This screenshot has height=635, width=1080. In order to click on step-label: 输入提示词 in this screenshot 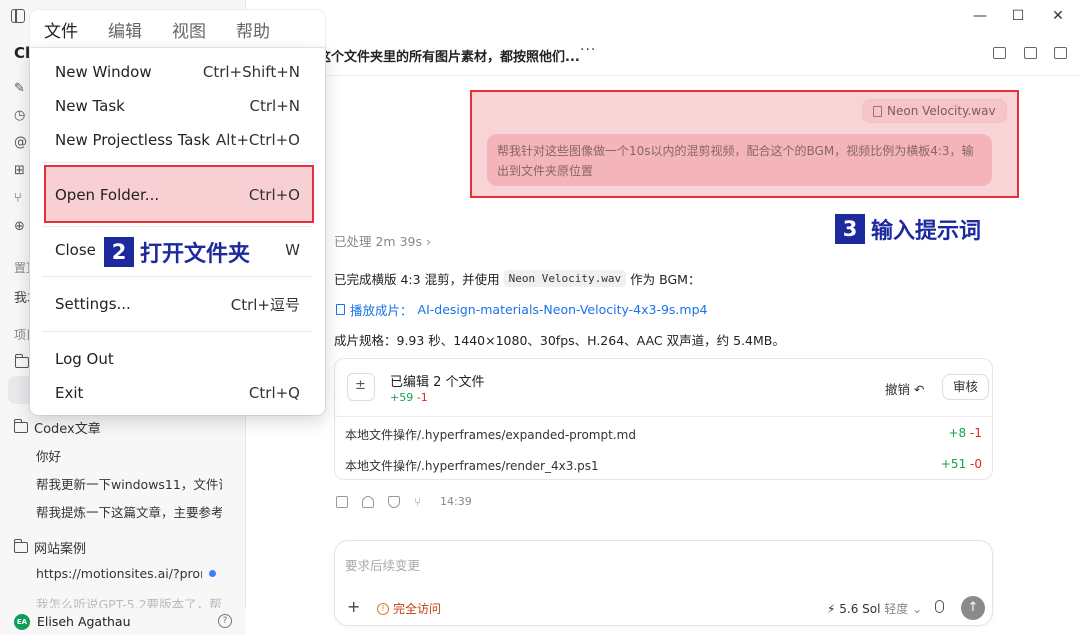, I will do `click(925, 232)`.